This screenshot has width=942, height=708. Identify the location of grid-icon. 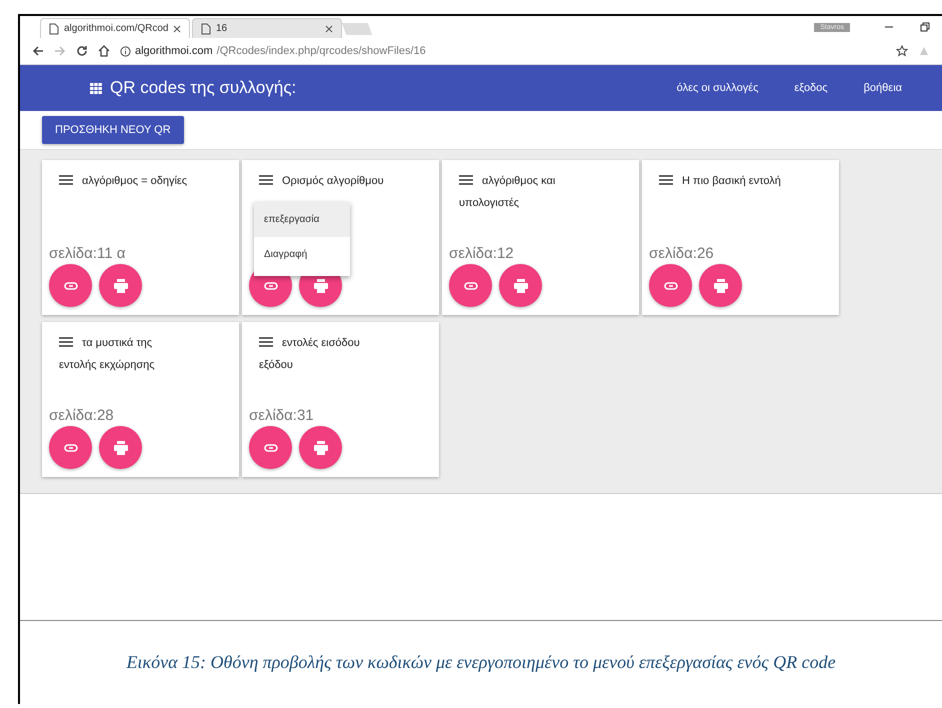
(96, 88).